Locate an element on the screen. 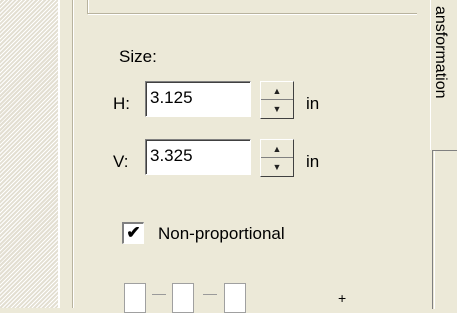 The height and width of the screenshot is (313, 457). panel-border-highlight is located at coordinates (73, 154).